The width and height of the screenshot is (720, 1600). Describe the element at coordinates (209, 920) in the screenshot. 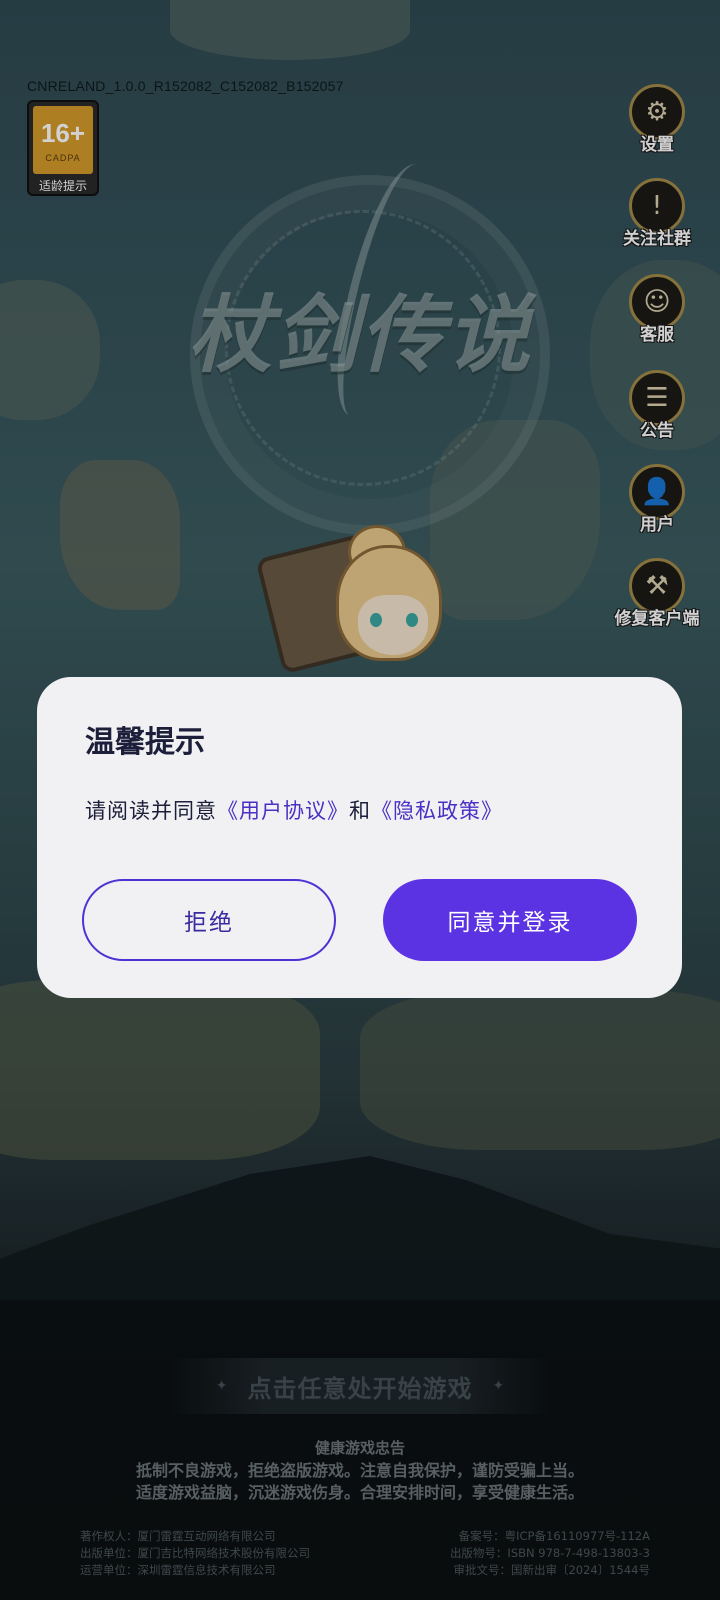

I see `reject-button: 拒绝` at that location.